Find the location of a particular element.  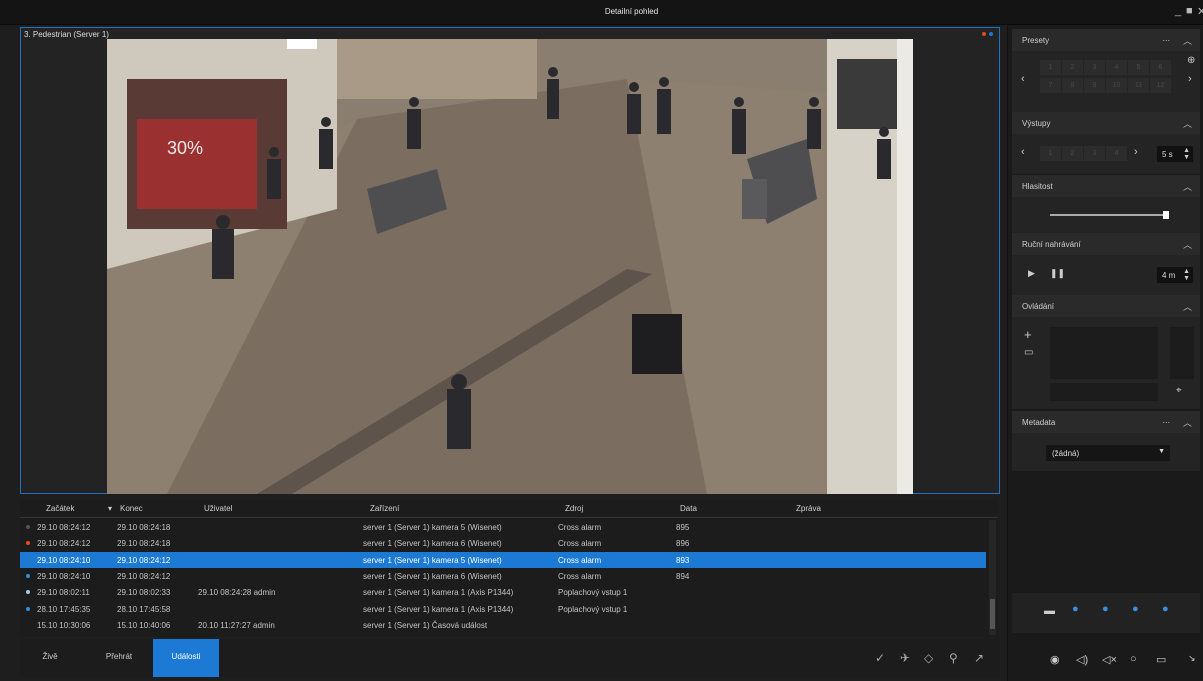

volume-slider-track is located at coordinates (1109, 215).